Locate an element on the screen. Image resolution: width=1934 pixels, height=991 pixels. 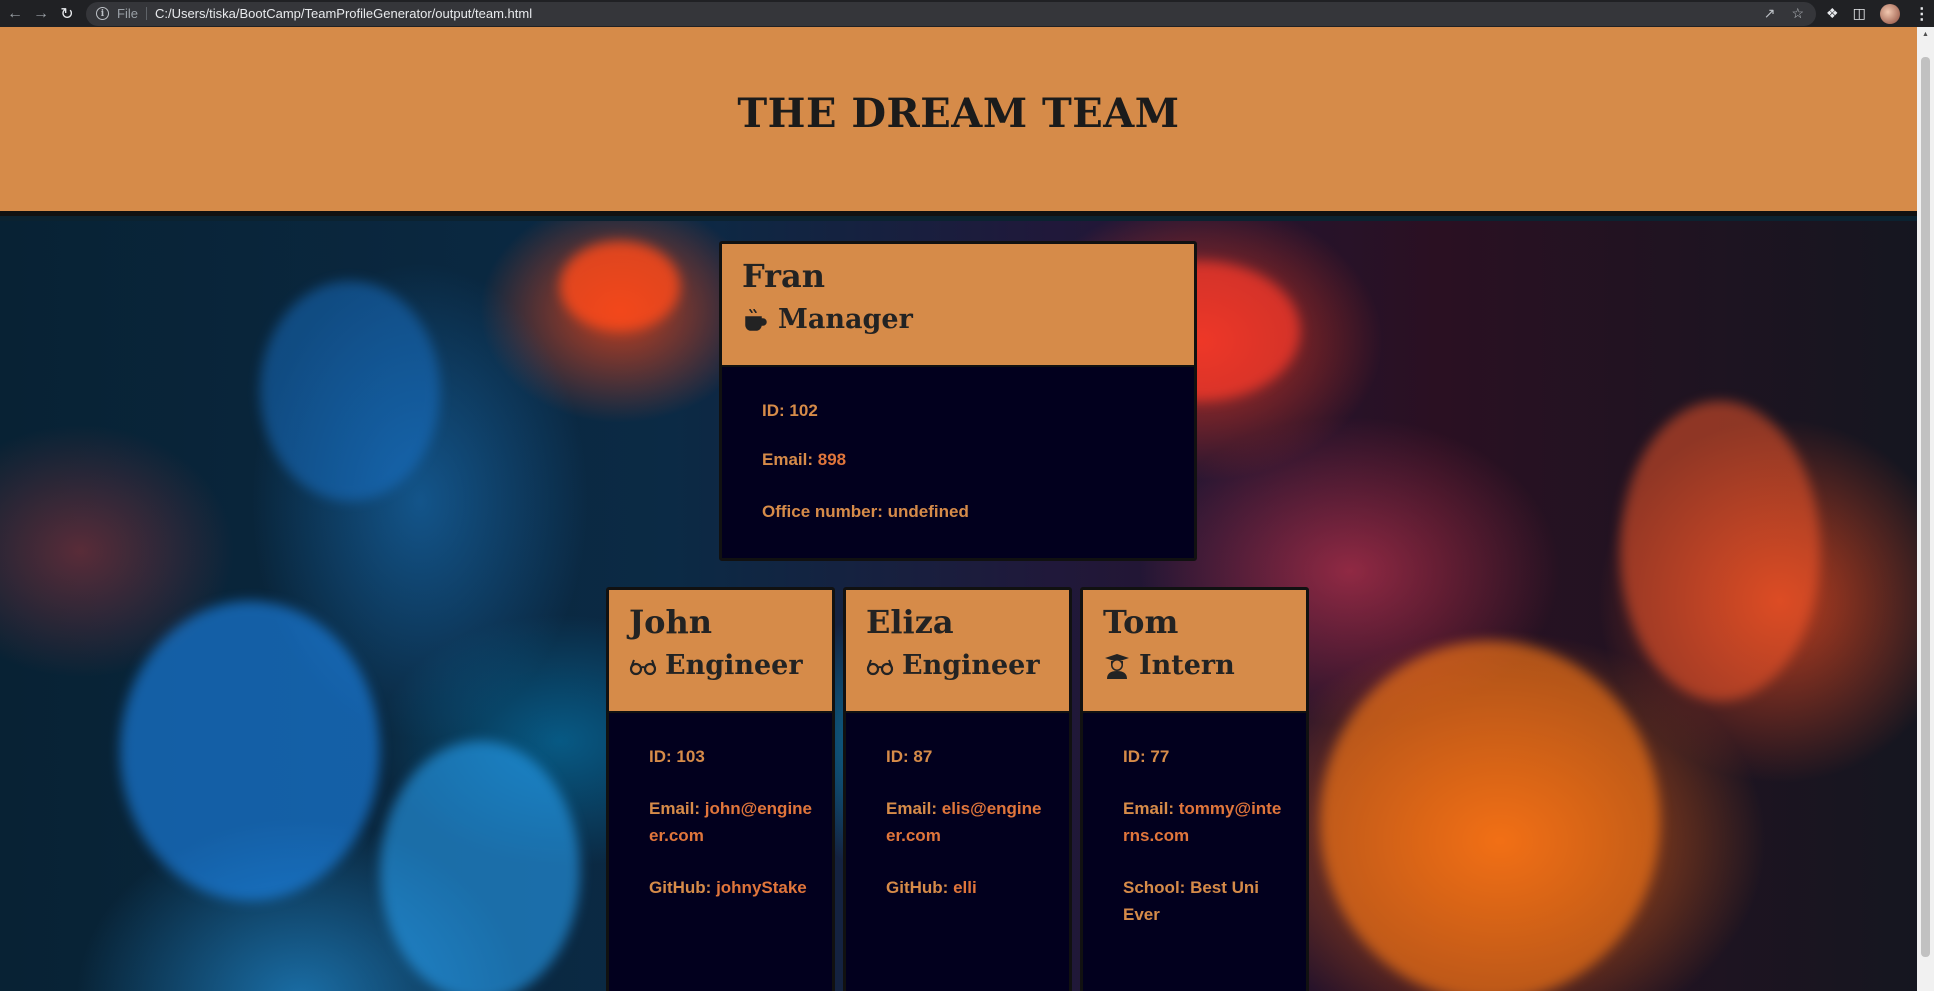
id-value: 102 is located at coordinates (803, 410).